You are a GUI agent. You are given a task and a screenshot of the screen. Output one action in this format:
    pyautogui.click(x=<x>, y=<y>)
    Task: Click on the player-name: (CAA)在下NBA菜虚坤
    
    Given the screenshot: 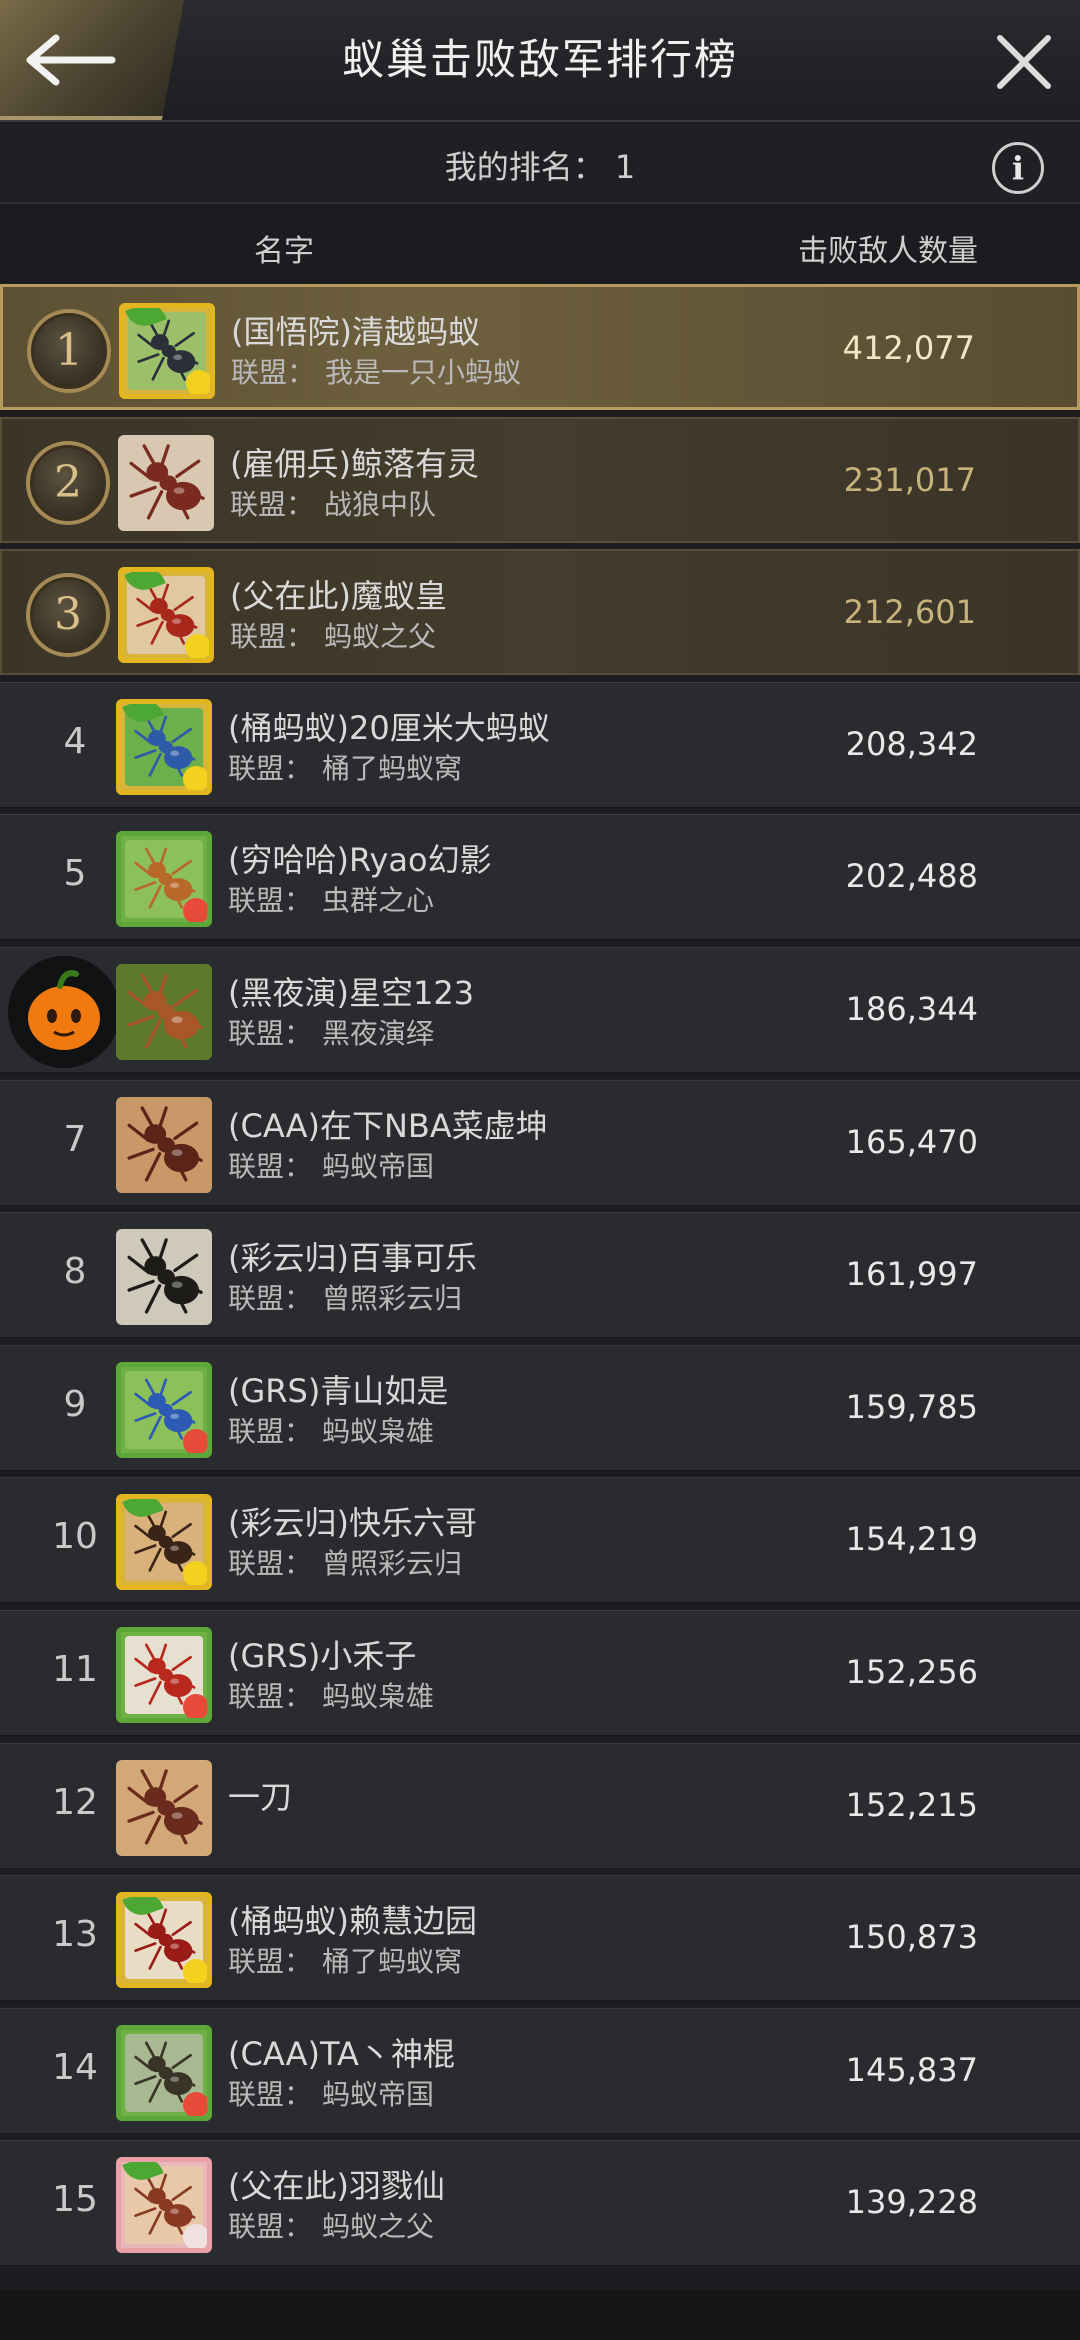 What is the action you would take?
    pyautogui.click(x=388, y=1125)
    